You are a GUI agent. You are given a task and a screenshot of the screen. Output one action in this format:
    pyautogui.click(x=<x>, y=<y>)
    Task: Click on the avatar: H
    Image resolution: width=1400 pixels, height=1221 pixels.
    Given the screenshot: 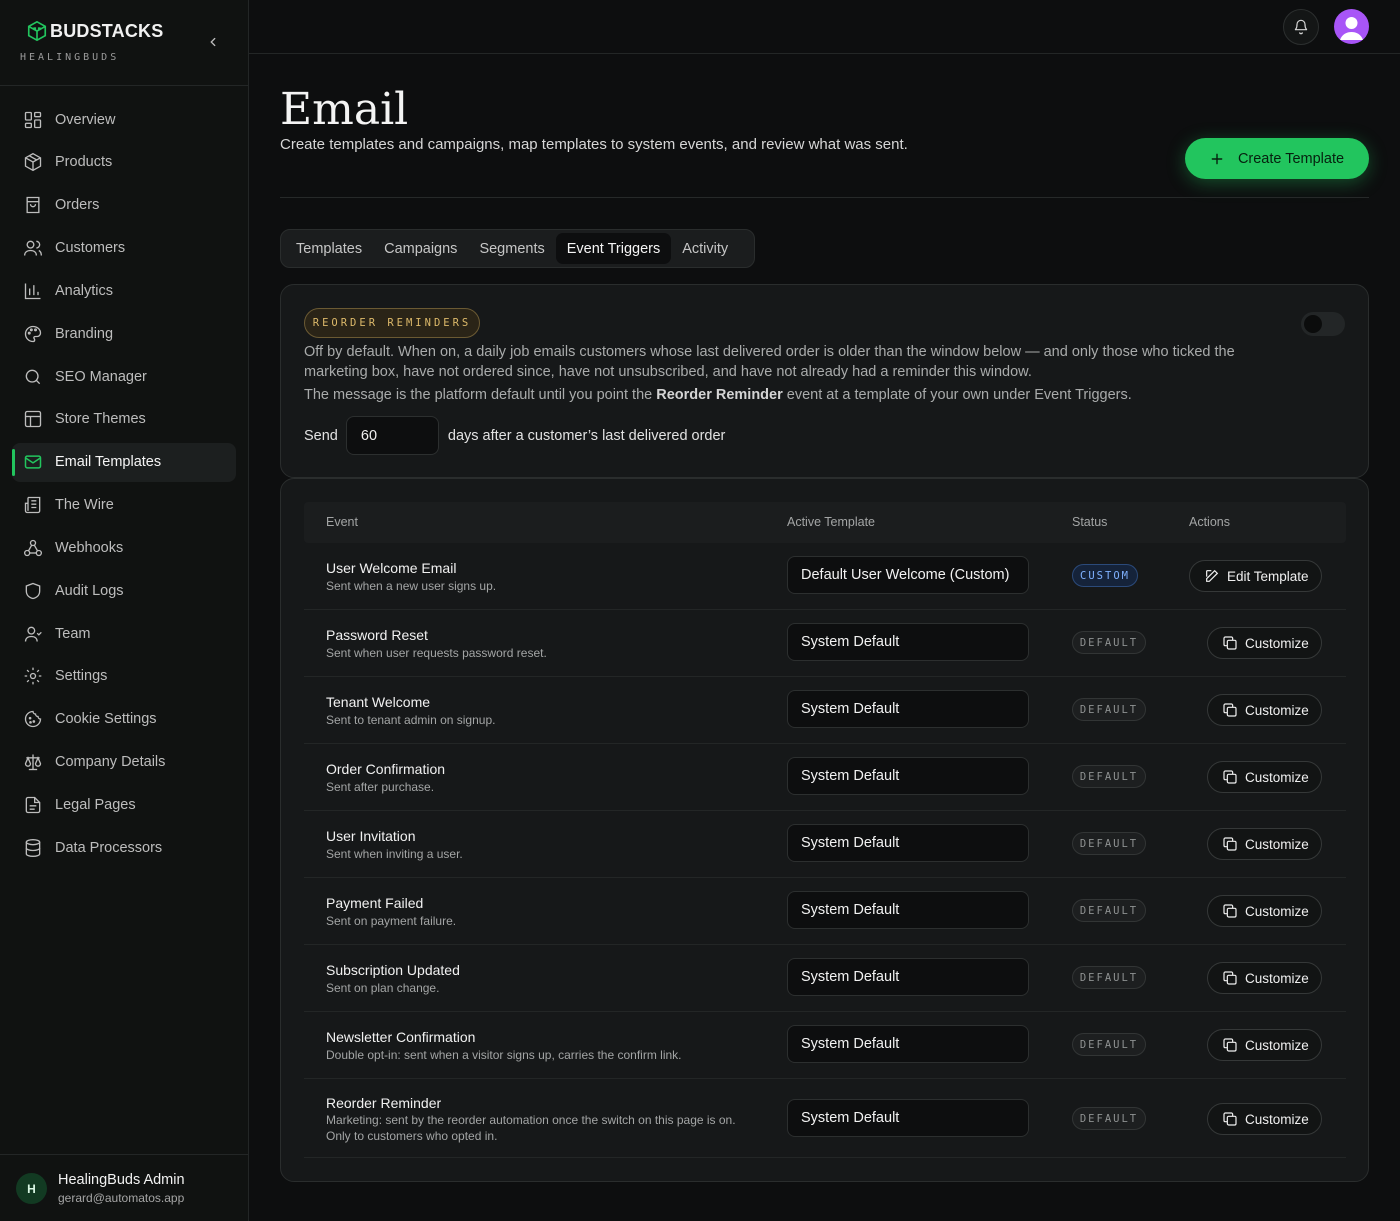 What is the action you would take?
    pyautogui.click(x=31, y=1188)
    